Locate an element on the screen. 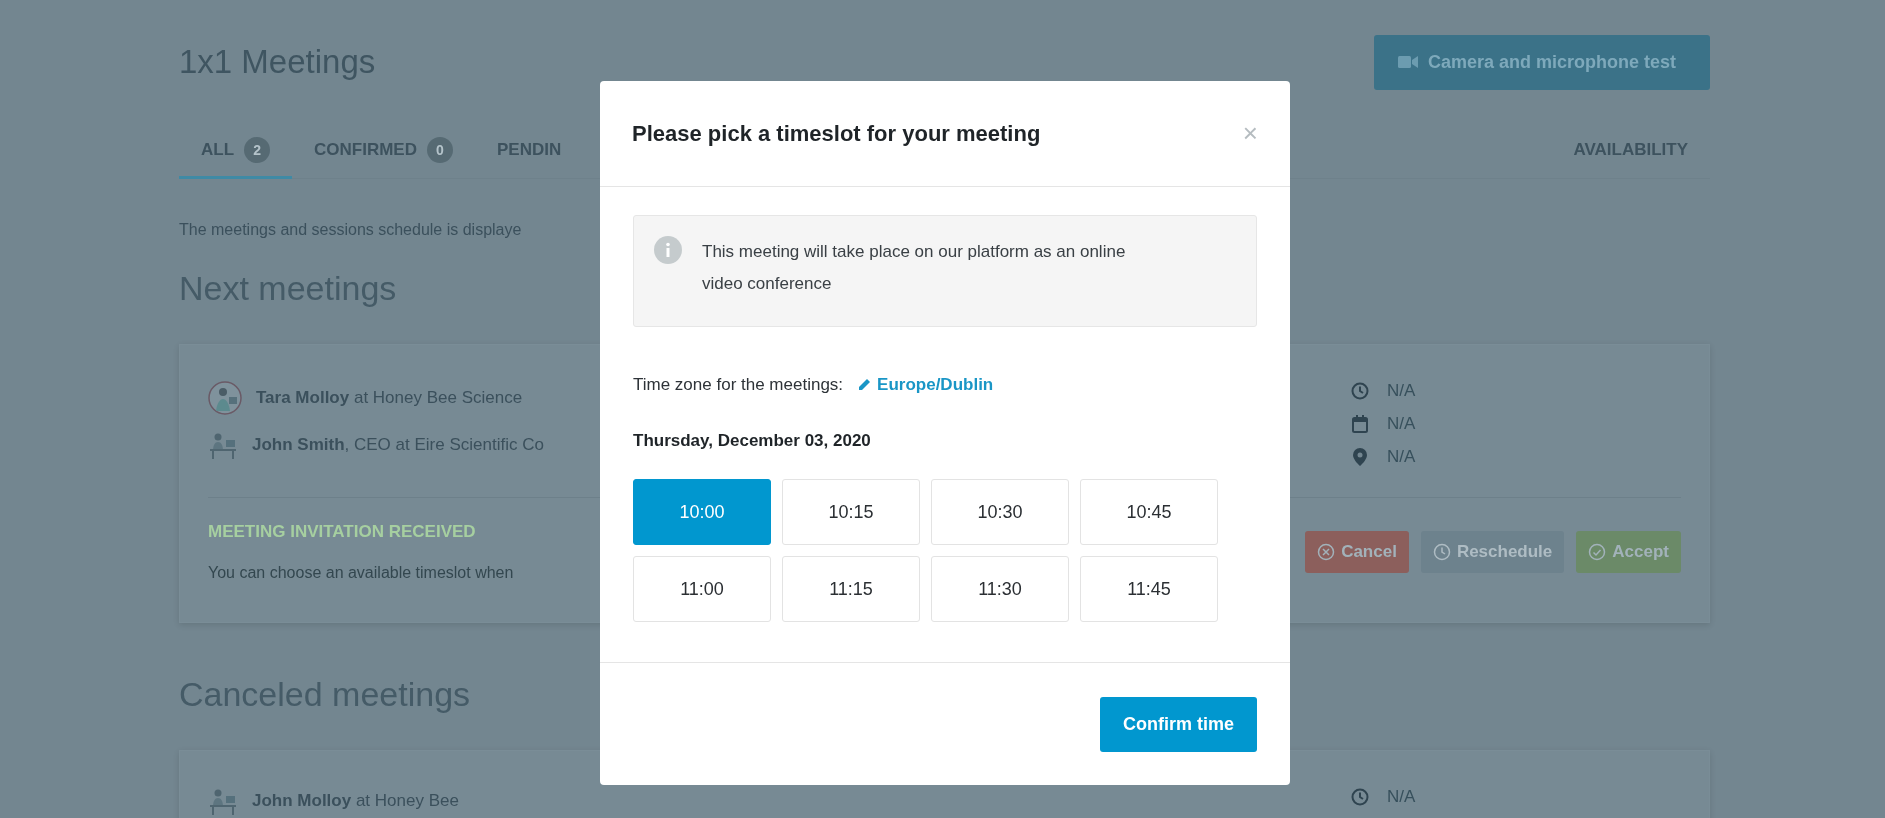 This screenshot has height=818, width=1885. date-value: N/A is located at coordinates (1401, 424).